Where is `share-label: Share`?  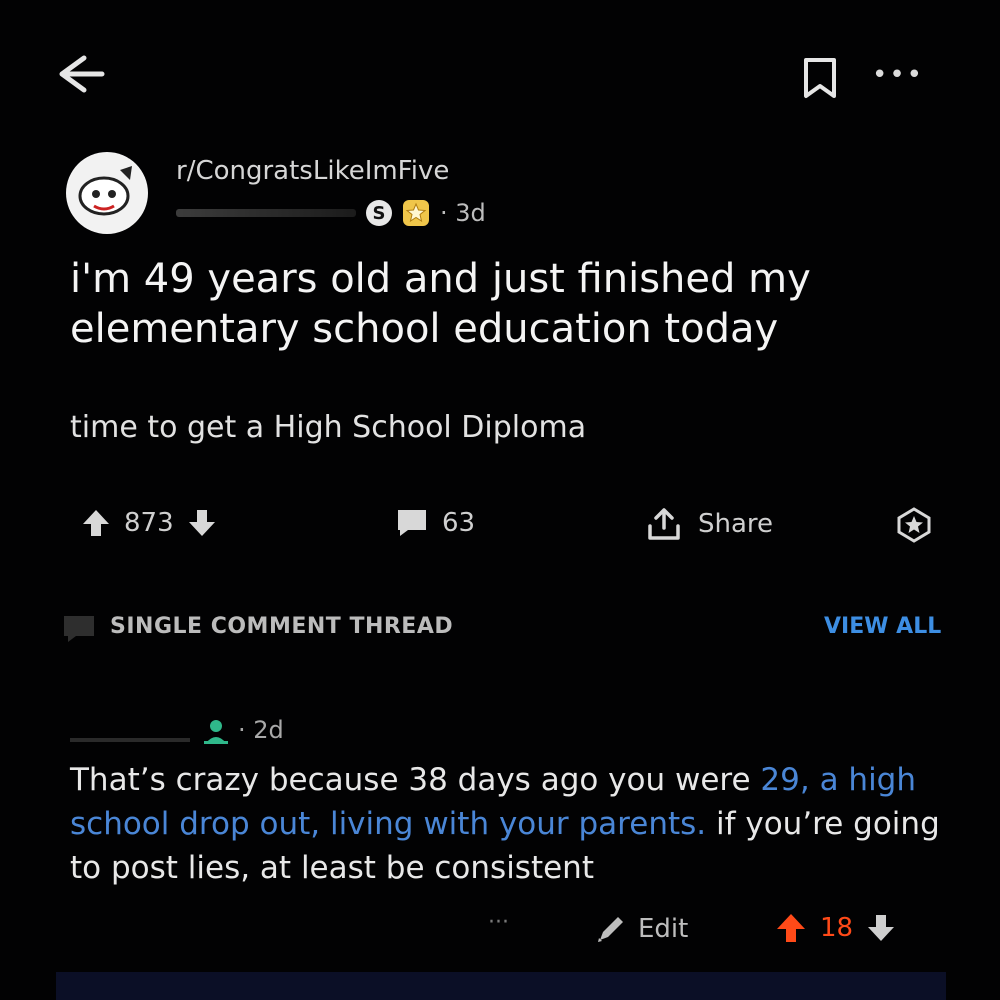 share-label: Share is located at coordinates (736, 524).